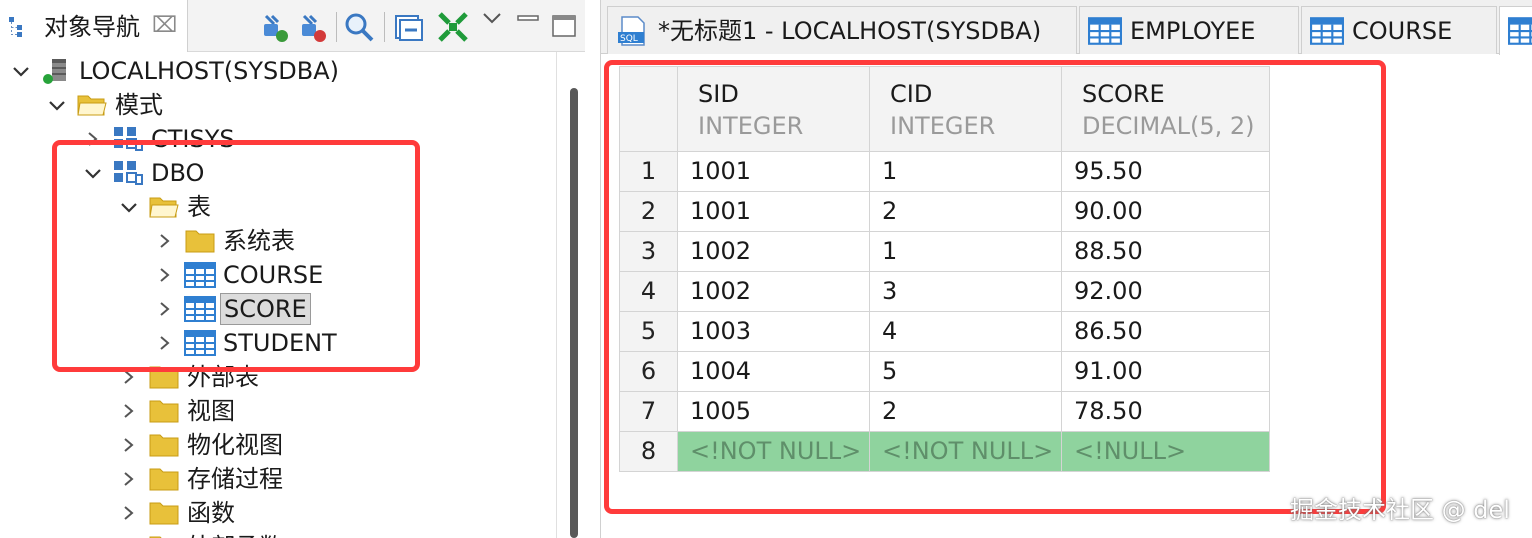 The image size is (1532, 538). What do you see at coordinates (139, 105) in the screenshot?
I see `tree-item-label: 模式` at bounding box center [139, 105].